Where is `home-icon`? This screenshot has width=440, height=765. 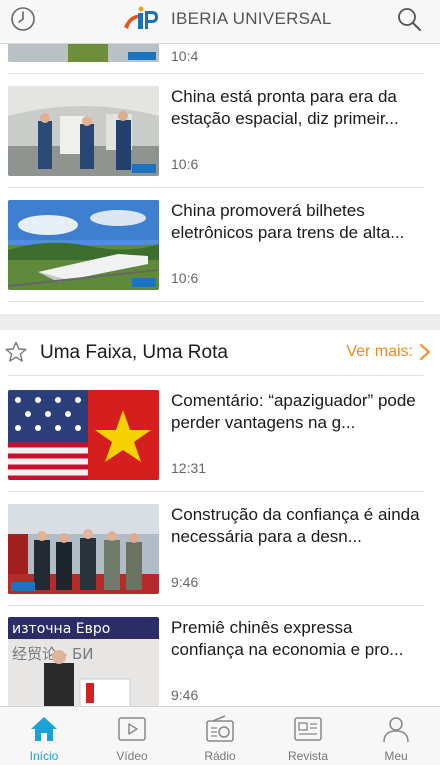 home-icon is located at coordinates (44, 729).